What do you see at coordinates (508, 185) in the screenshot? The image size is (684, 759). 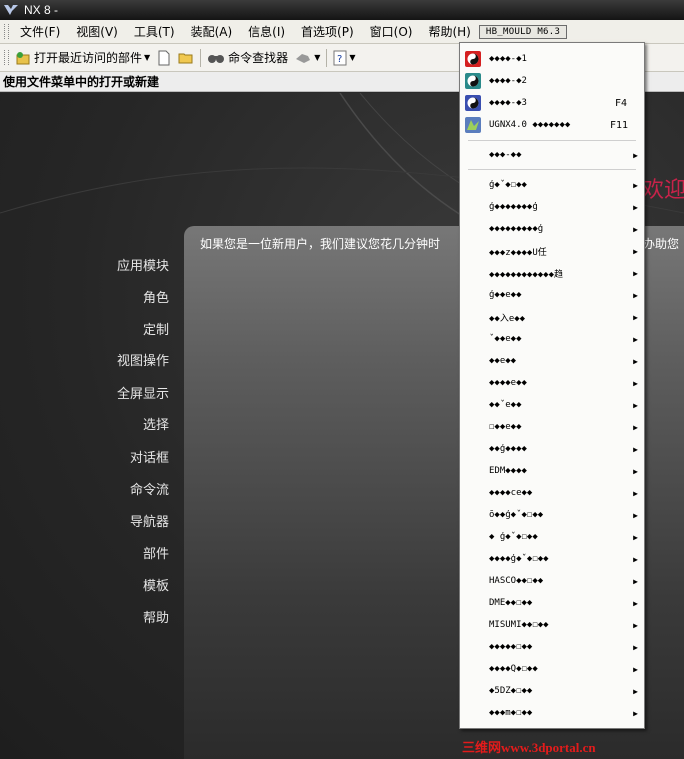 I see `dropdown-item-label: ģ◆ˇ◆☐◆◆` at bounding box center [508, 185].